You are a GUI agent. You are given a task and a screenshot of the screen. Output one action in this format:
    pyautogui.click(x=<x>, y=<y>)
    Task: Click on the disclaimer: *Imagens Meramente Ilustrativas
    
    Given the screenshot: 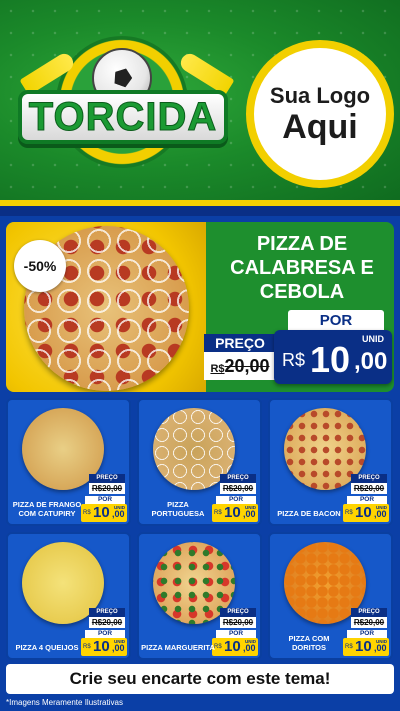 What is the action you would take?
    pyautogui.click(x=64, y=702)
    